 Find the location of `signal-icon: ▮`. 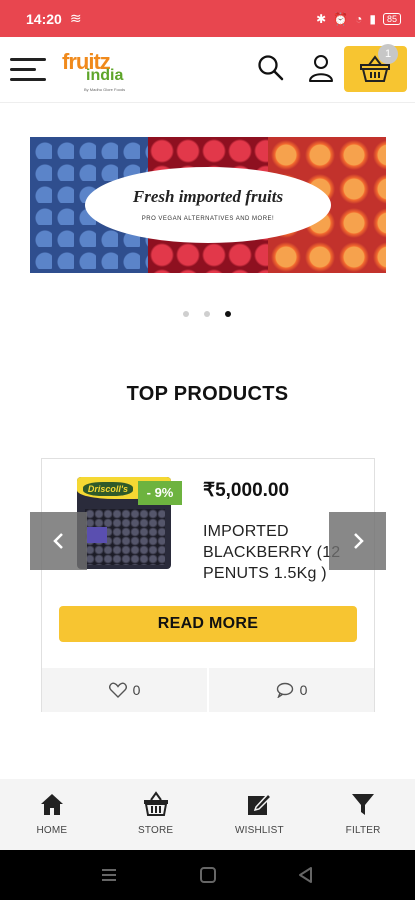

signal-icon: ▮ is located at coordinates (372, 18).